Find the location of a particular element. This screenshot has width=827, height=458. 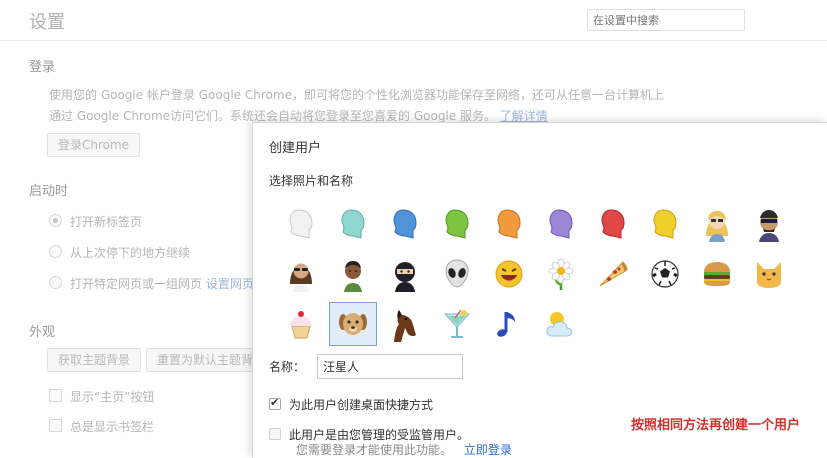

name-label: 名称： is located at coordinates (287, 367).